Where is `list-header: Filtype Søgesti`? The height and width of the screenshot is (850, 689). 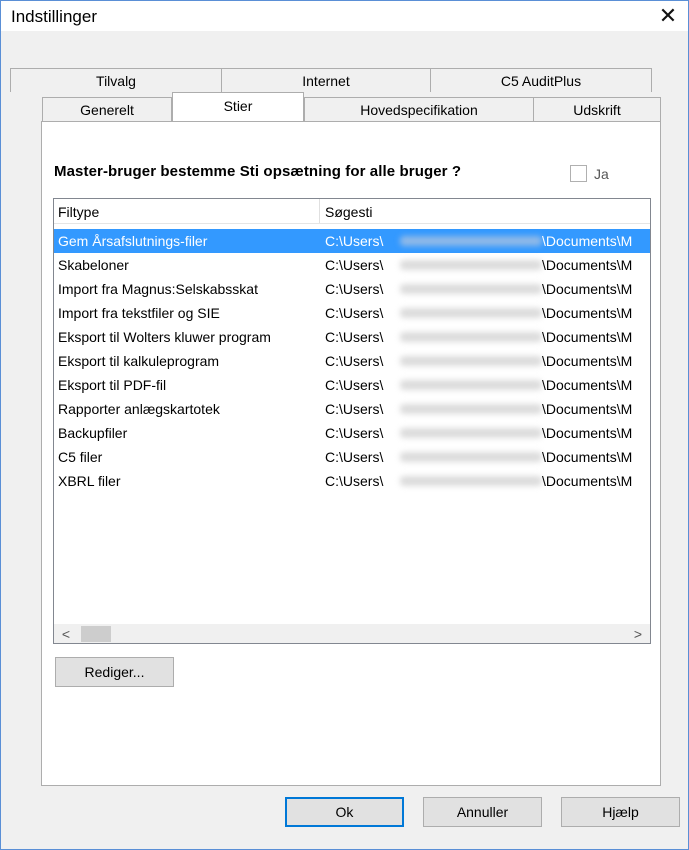
list-header: Filtype Søgesti is located at coordinates (352, 211).